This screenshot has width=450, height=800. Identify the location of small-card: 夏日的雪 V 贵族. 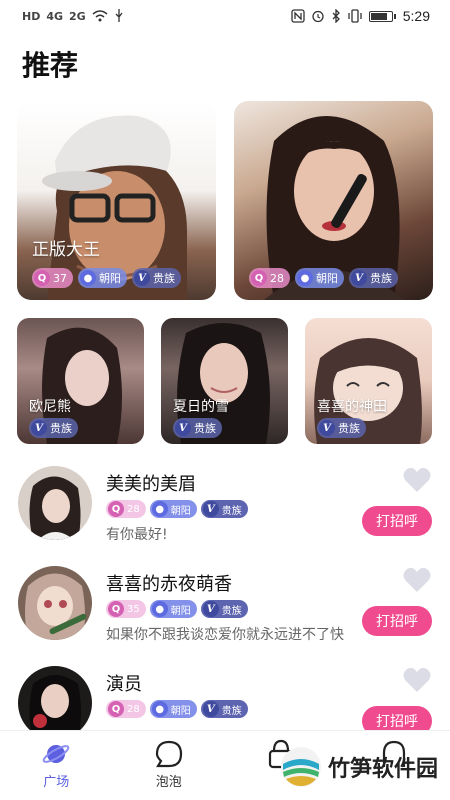
(224, 381).